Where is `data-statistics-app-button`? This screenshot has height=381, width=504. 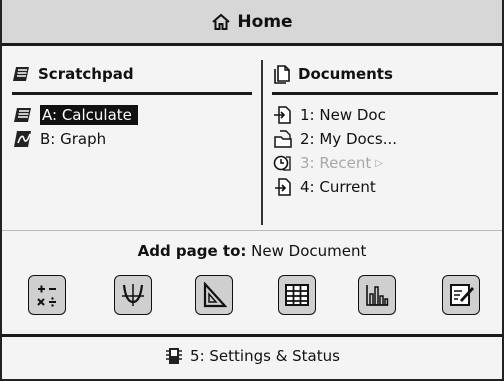
data-statistics-app-button is located at coordinates (377, 295).